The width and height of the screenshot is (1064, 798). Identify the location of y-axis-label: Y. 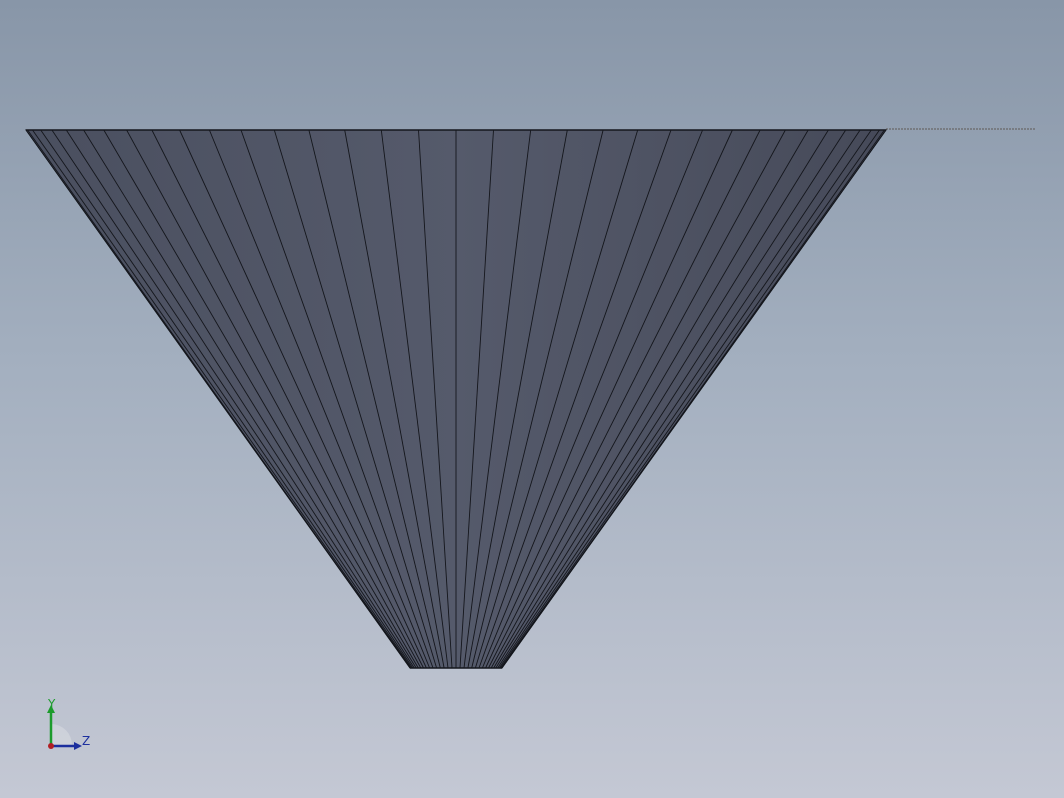
(52, 704).